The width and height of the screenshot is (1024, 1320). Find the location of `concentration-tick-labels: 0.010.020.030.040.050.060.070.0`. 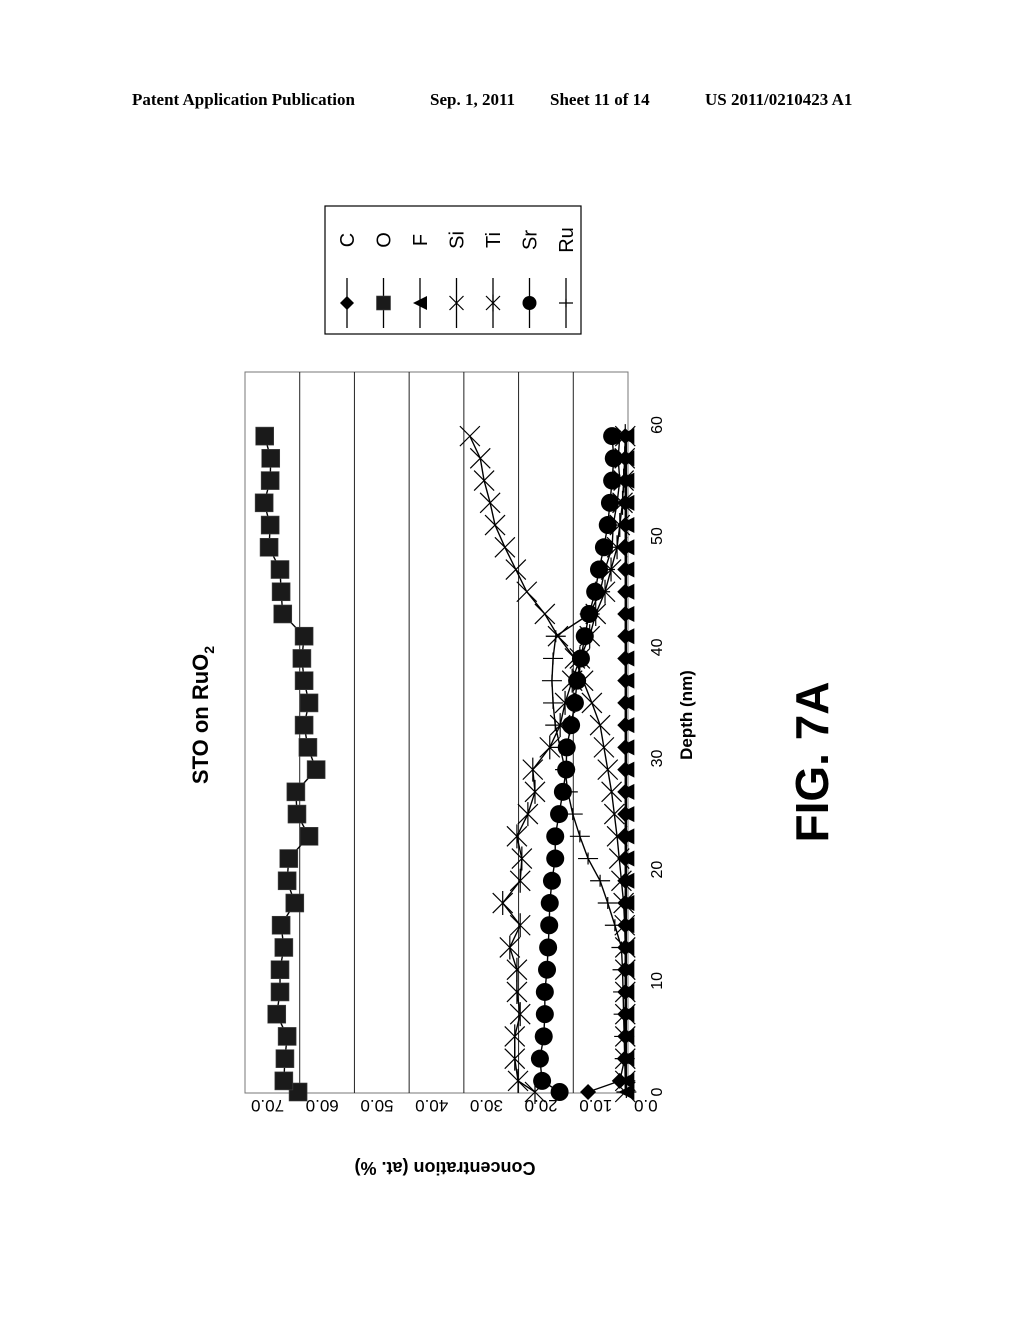

concentration-tick-labels: 0.010.020.030.040.050.060.070.0 is located at coordinates (454, 1105).